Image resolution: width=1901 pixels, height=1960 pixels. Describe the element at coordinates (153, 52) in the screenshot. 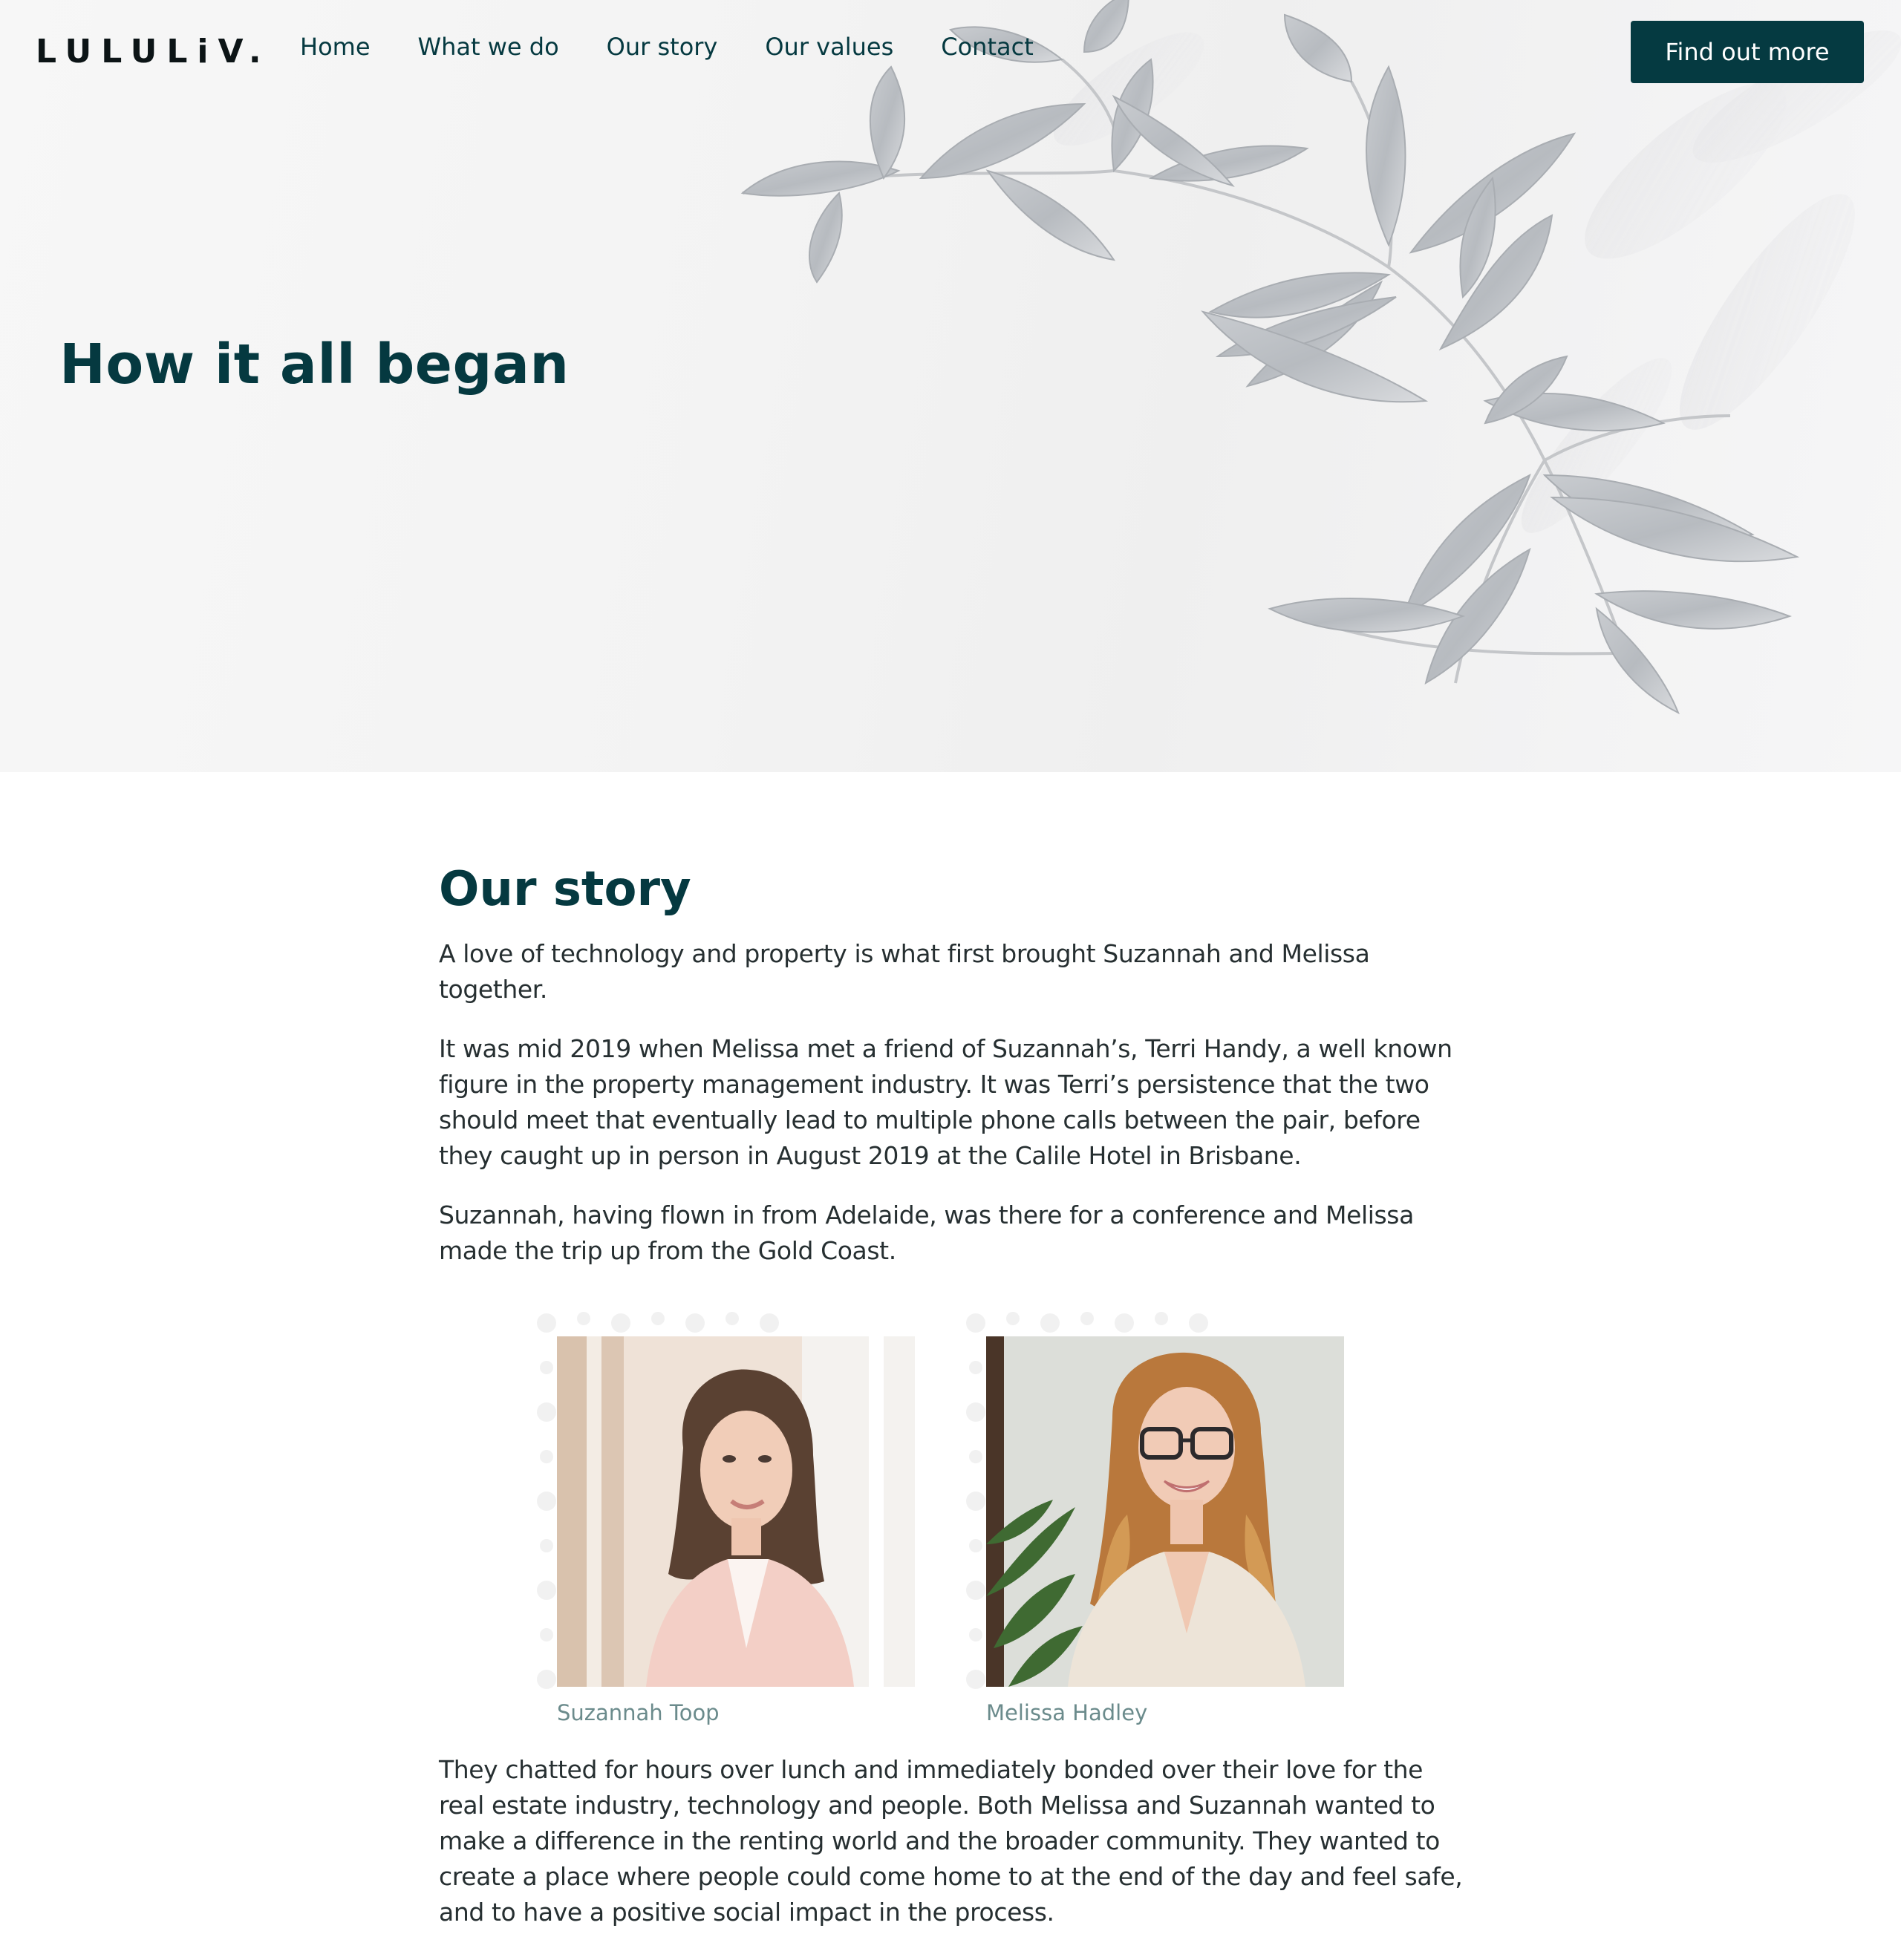

I see `brand-logo: LULULiV.` at that location.